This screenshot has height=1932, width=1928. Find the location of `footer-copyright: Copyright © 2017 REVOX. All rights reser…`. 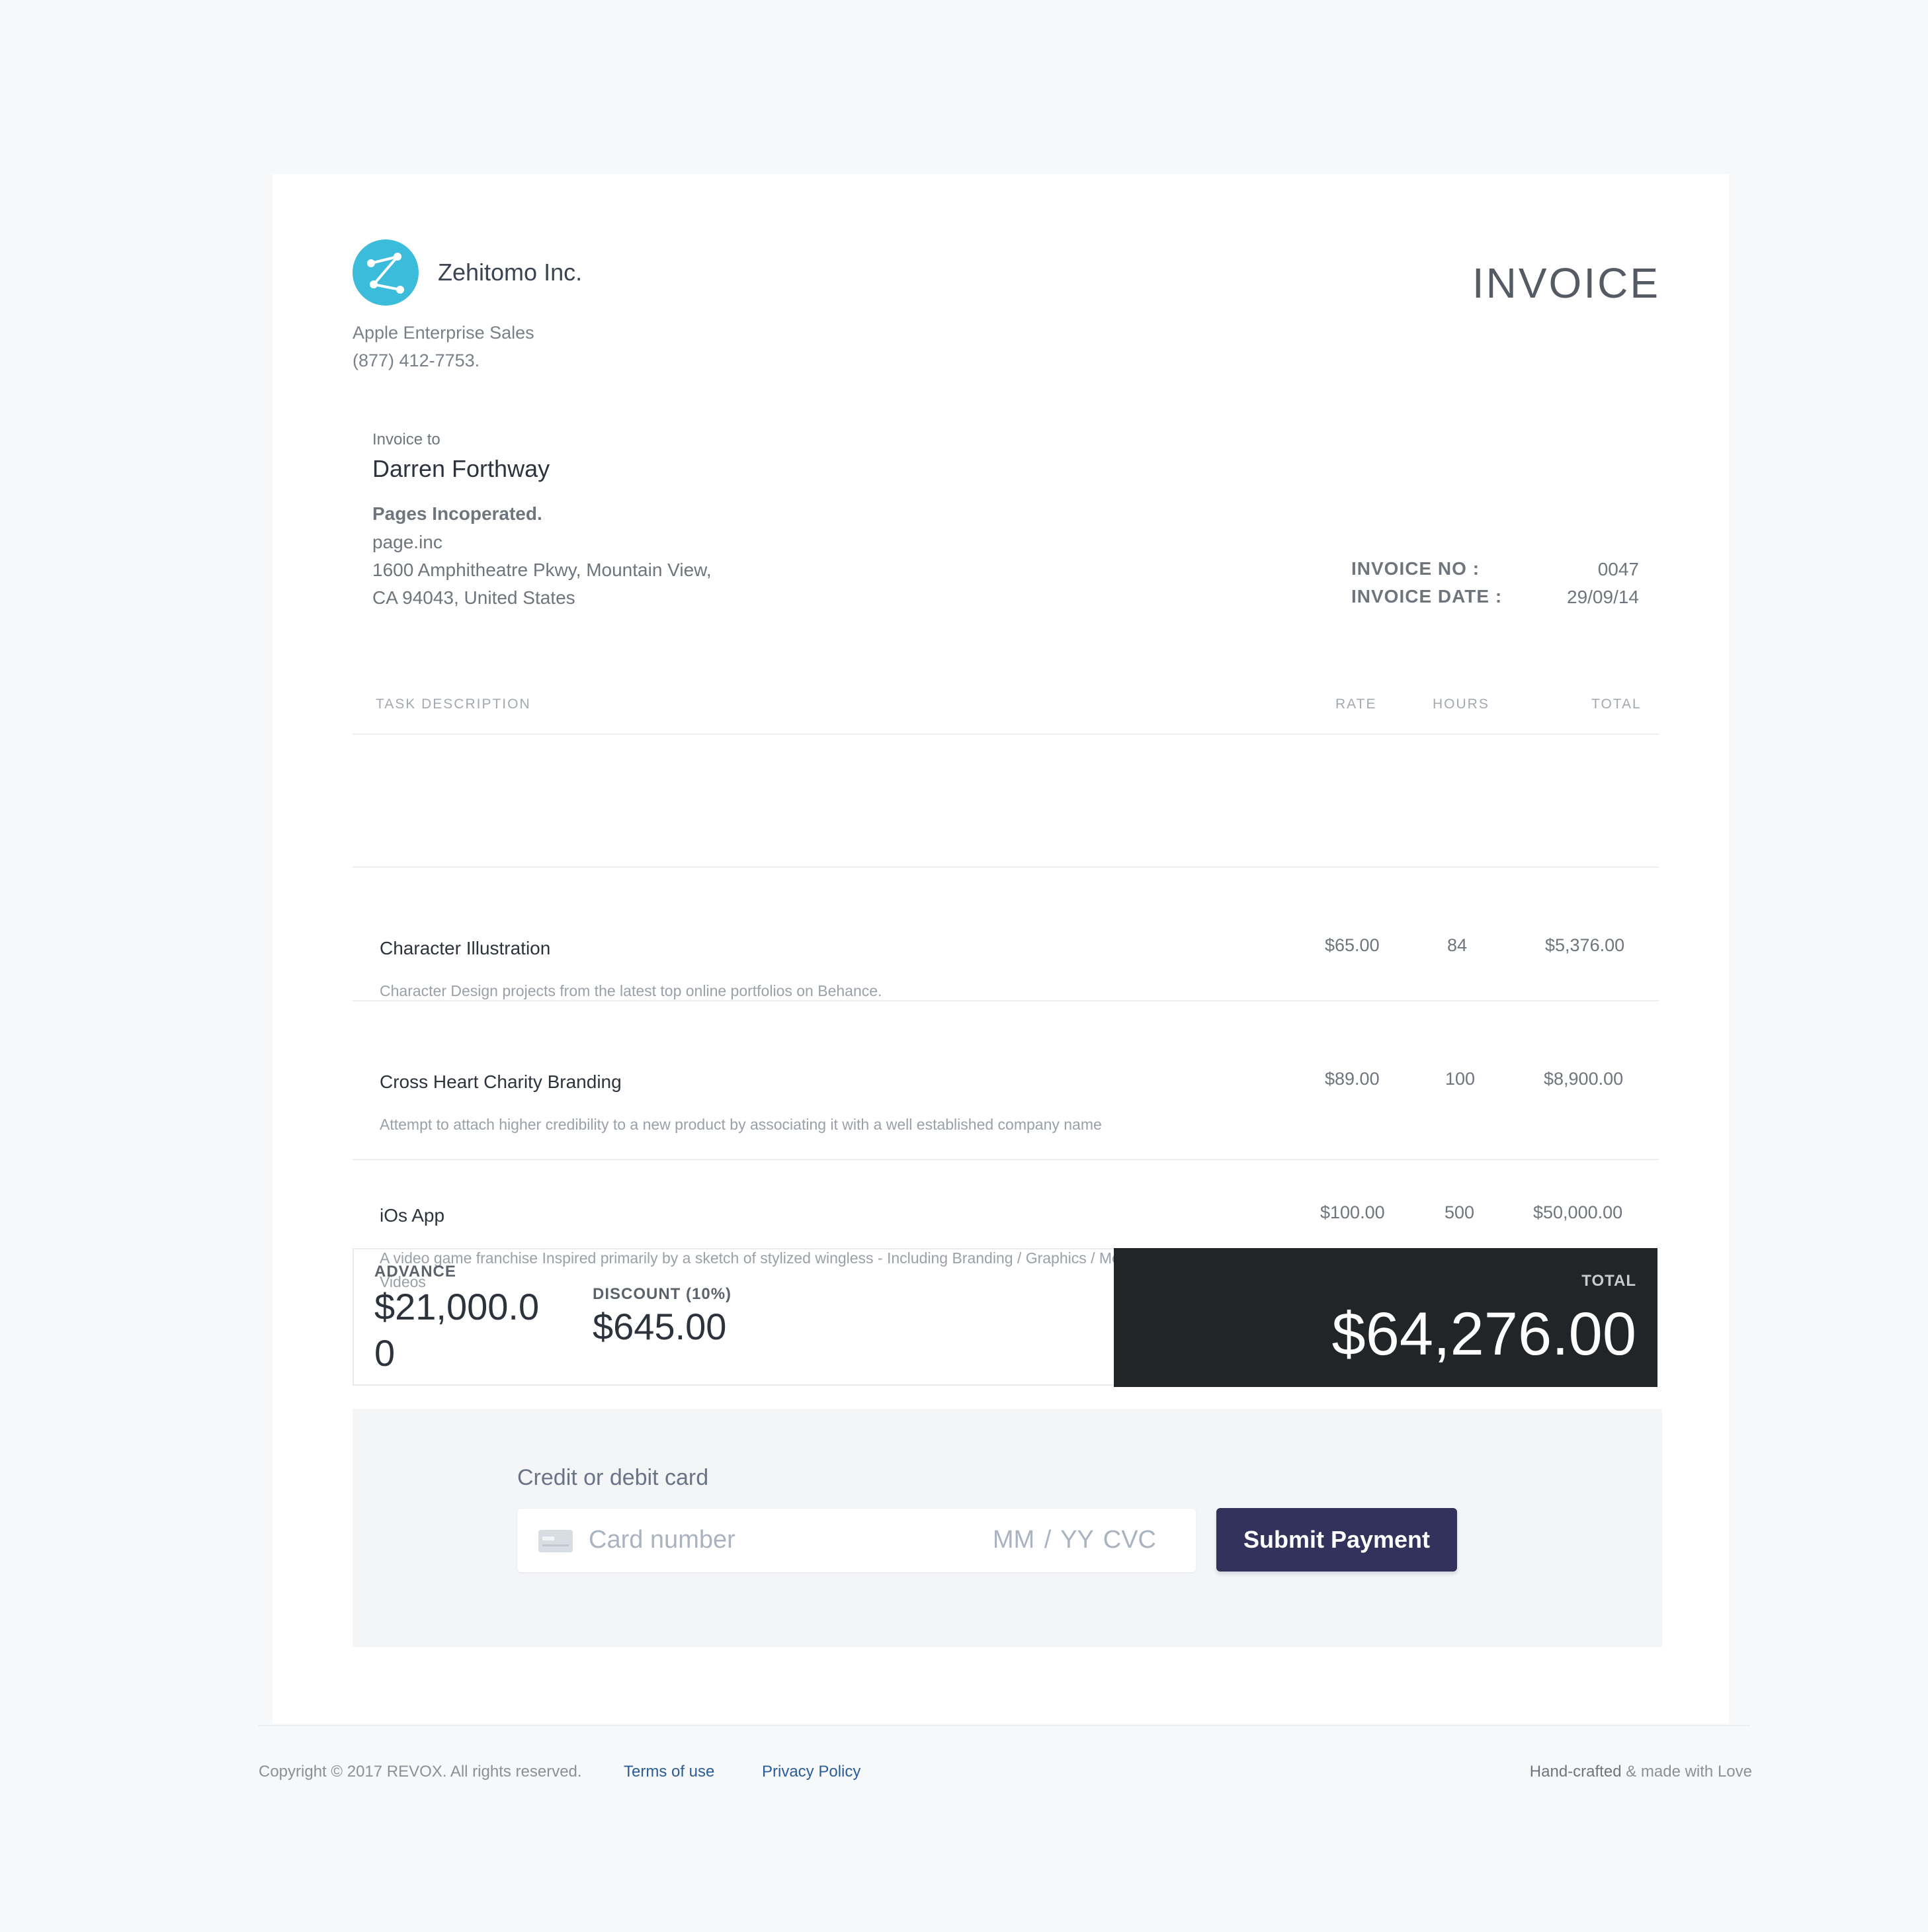

footer-copyright: Copyright © 2017 REVOX. All rights reser… is located at coordinates (420, 1772).